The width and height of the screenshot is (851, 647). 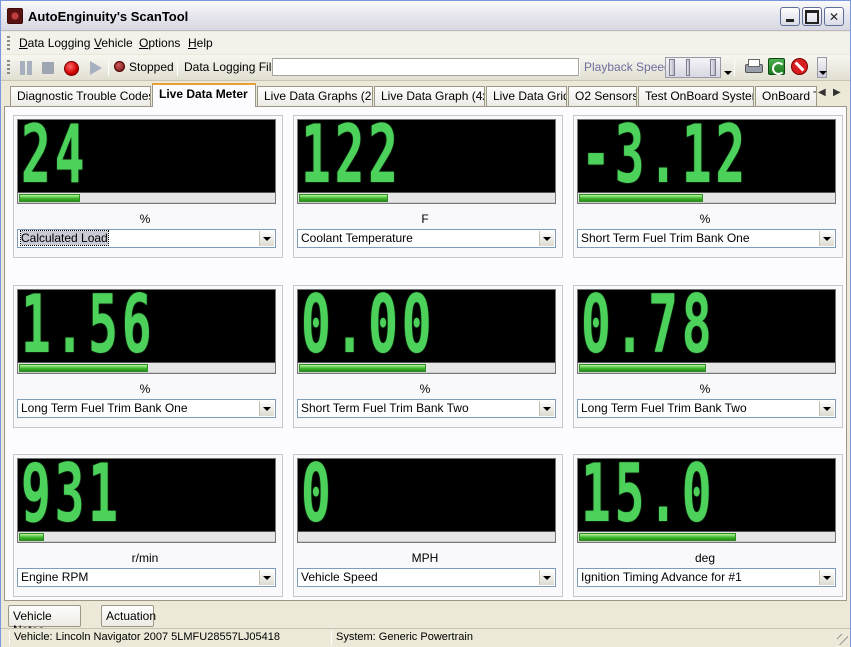 What do you see at coordinates (48, 68) in the screenshot?
I see `stop-icon` at bounding box center [48, 68].